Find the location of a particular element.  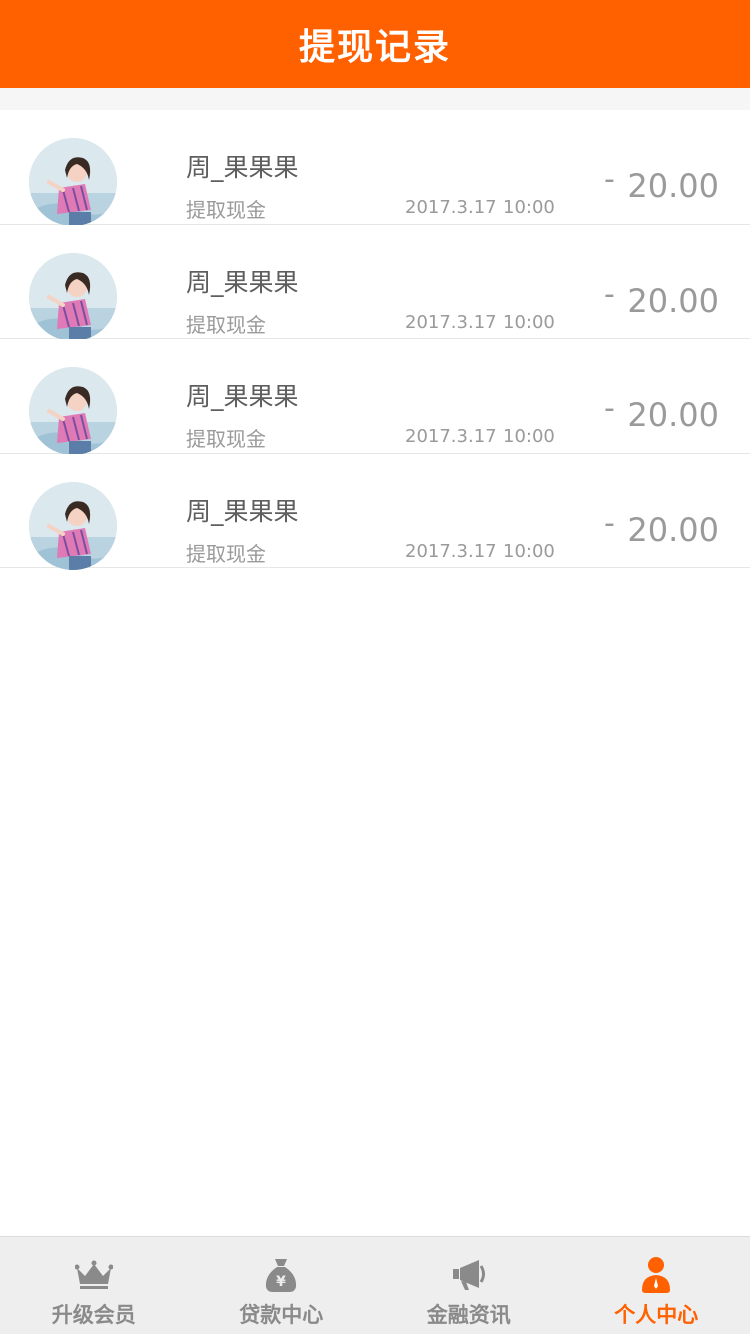

bottom-tab-bar: 升级会员 ¥ 贷款中心 金融资讯 个人中心 is located at coordinates (375, 1285).